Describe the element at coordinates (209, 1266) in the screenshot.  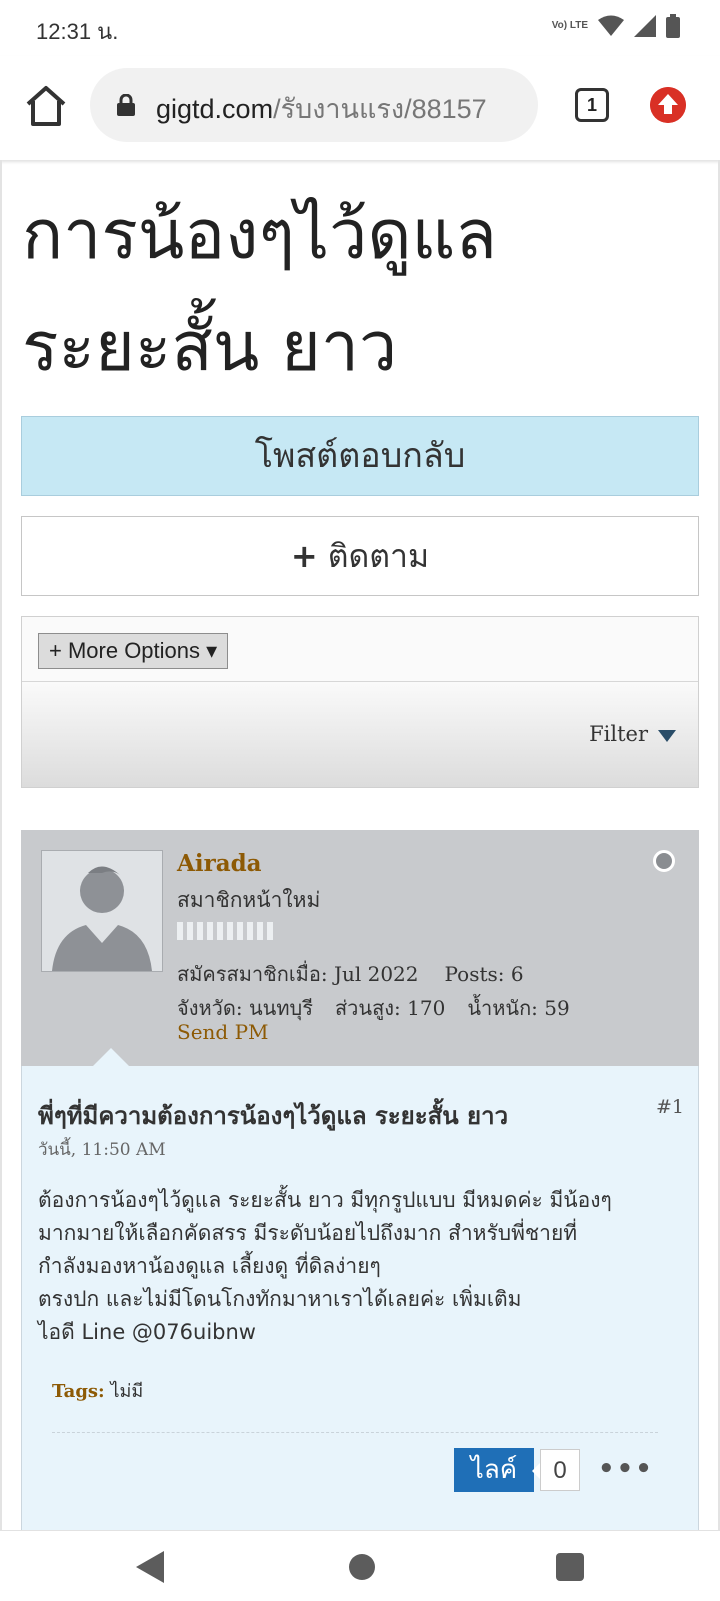
I see `post-text-line: กำลังมองหาน้องดูแล เลี้ยงดู ที่ดิลง่ายๆ` at that location.